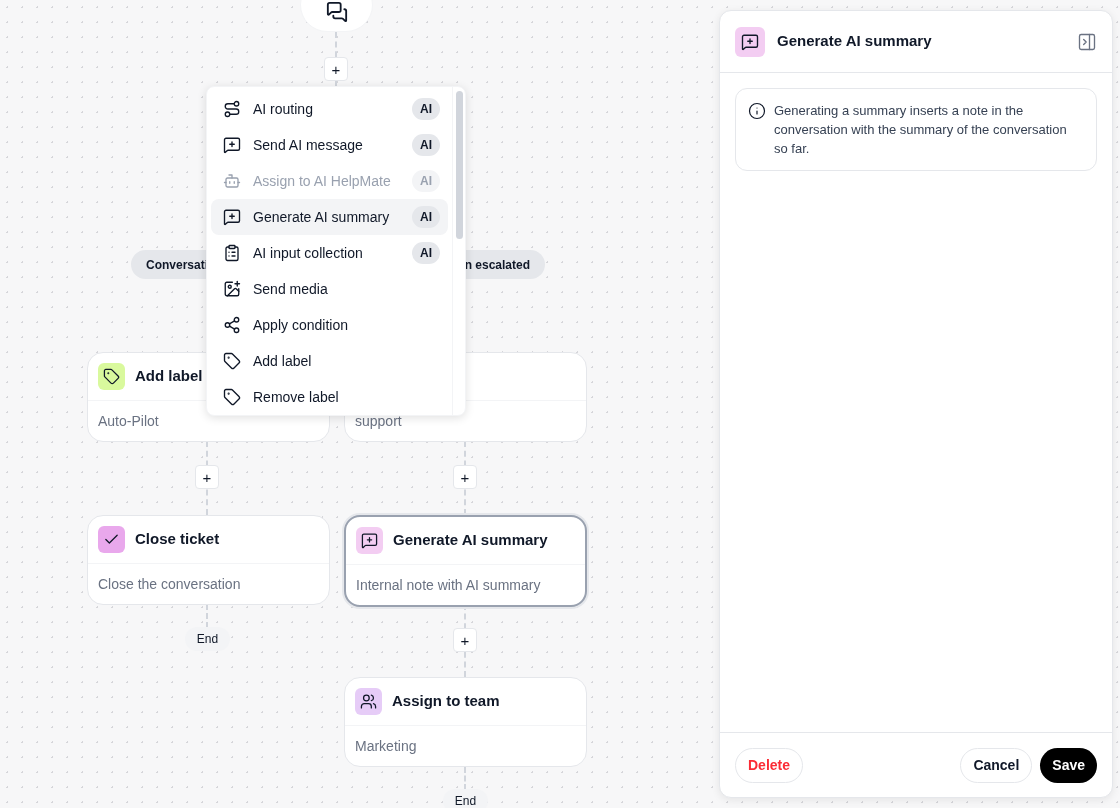  Describe the element at coordinates (470, 540) in the screenshot. I see `step-title: Generate AI summary` at that location.